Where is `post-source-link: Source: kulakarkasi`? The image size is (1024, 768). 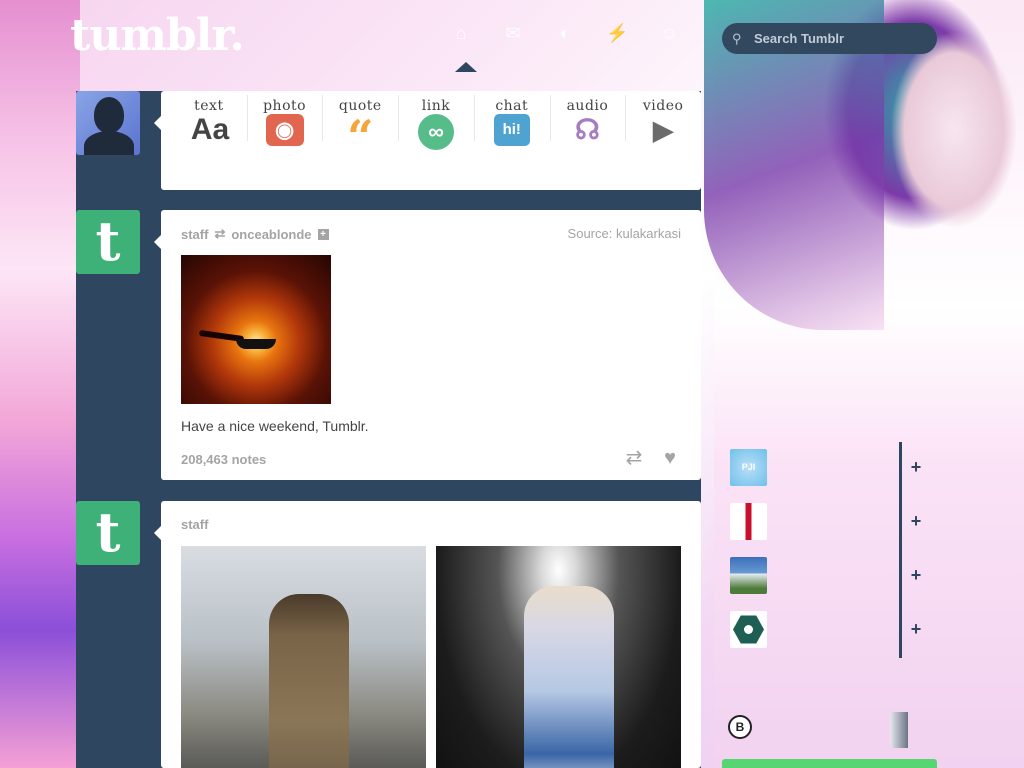 post-source-link: Source: kulakarkasi is located at coordinates (624, 233).